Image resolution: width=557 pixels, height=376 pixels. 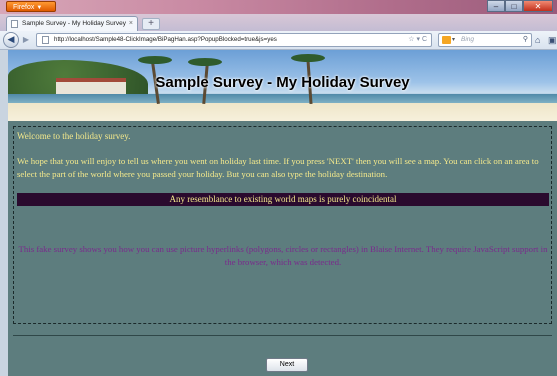 I want to click on forward-icon: ▶, so click(x=26, y=40).